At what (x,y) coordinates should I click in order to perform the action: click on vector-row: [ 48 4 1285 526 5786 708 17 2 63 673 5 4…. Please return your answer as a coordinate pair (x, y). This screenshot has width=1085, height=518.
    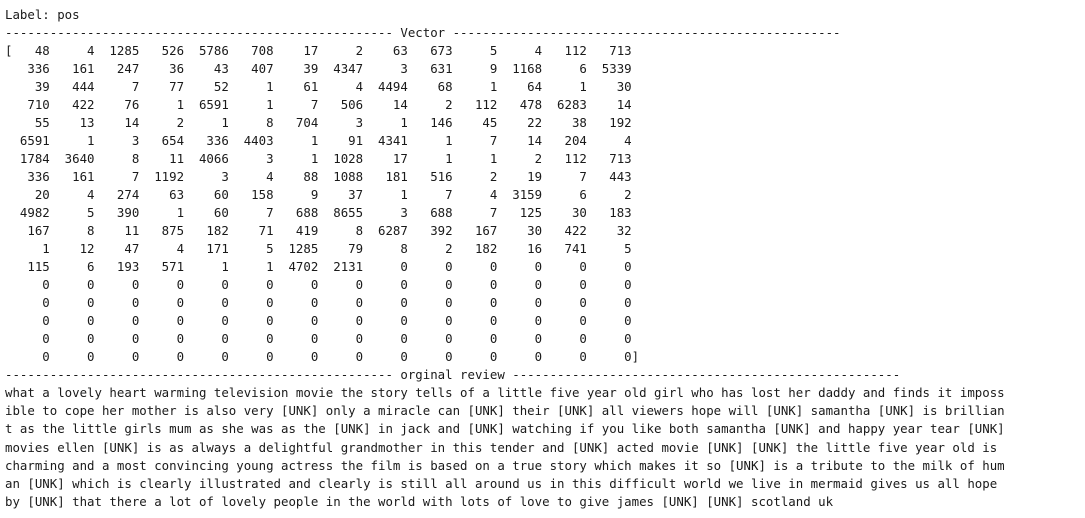
    Looking at the image, I should click on (318, 50).